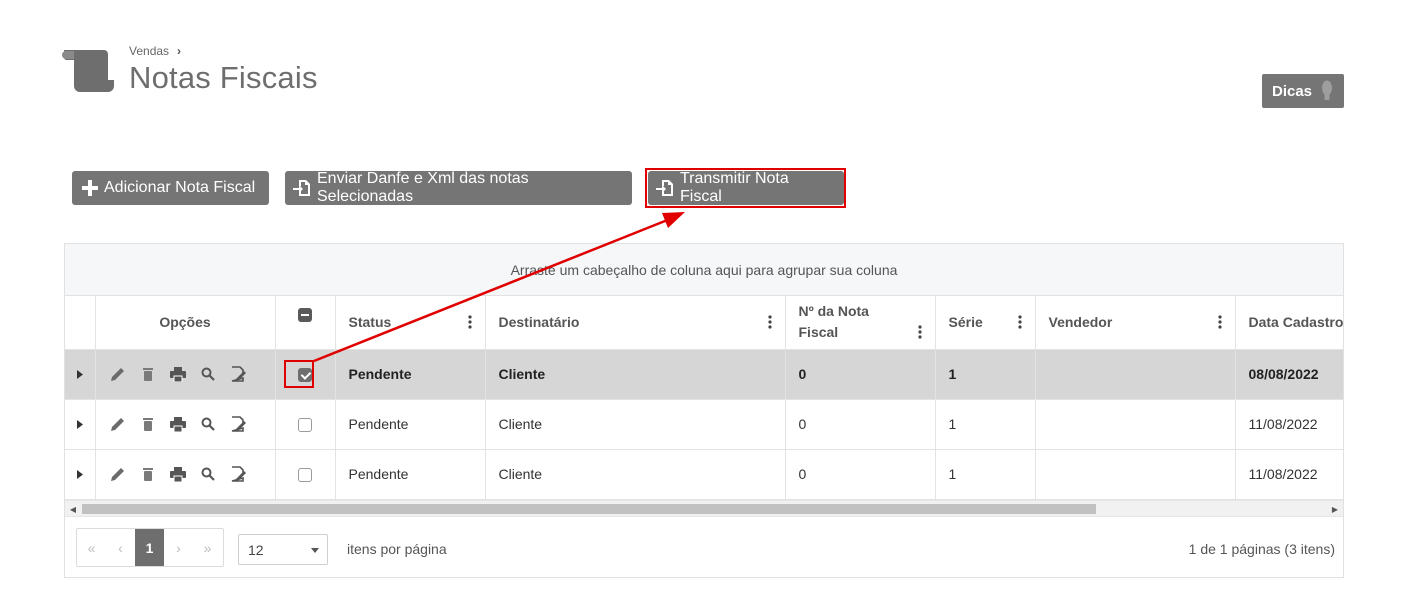 This screenshot has width=1420, height=590. I want to click on horizontal-scrollbar: ◀ ▶, so click(704, 508).